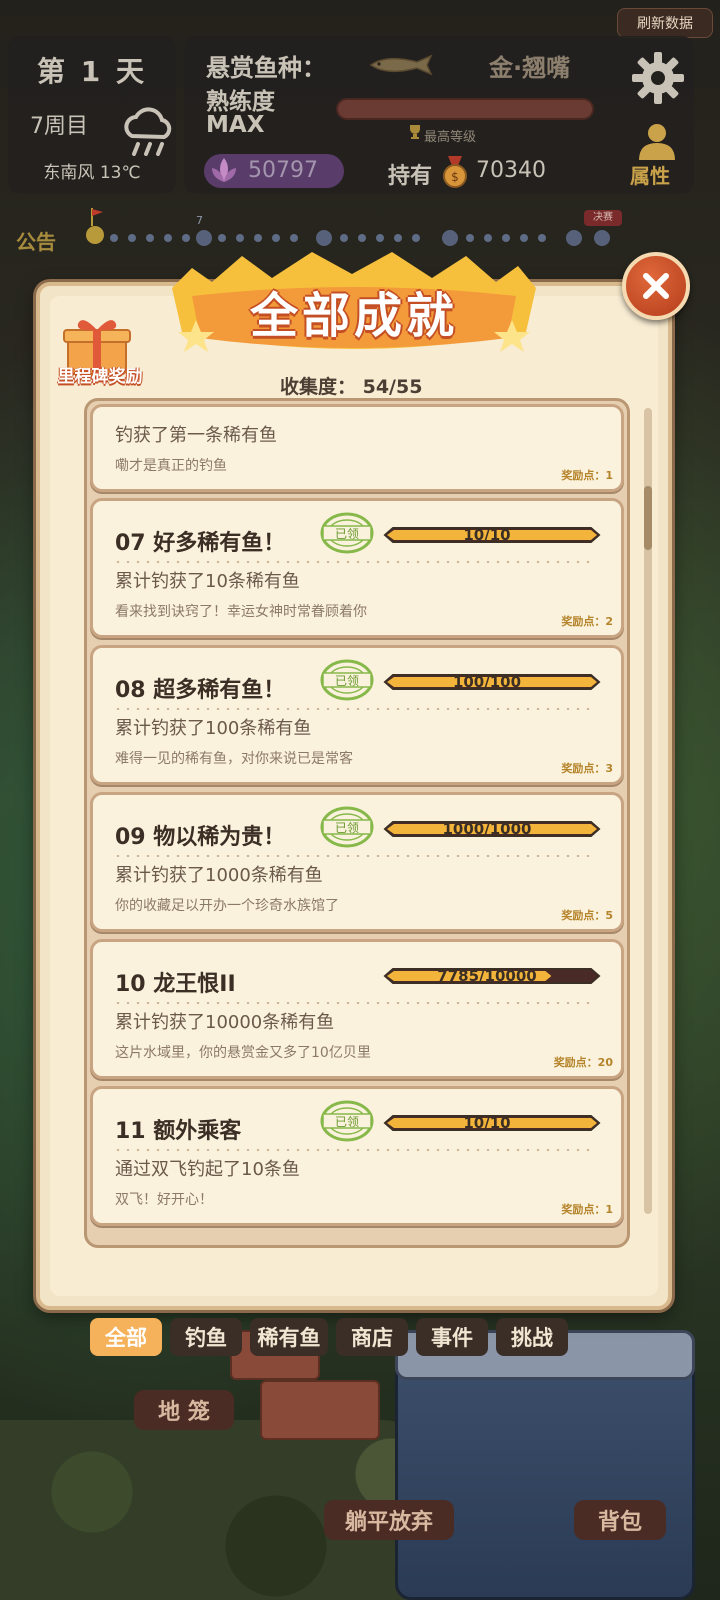  I want to click on achievement-title: 07 好多稀有鱼！, so click(200, 543).